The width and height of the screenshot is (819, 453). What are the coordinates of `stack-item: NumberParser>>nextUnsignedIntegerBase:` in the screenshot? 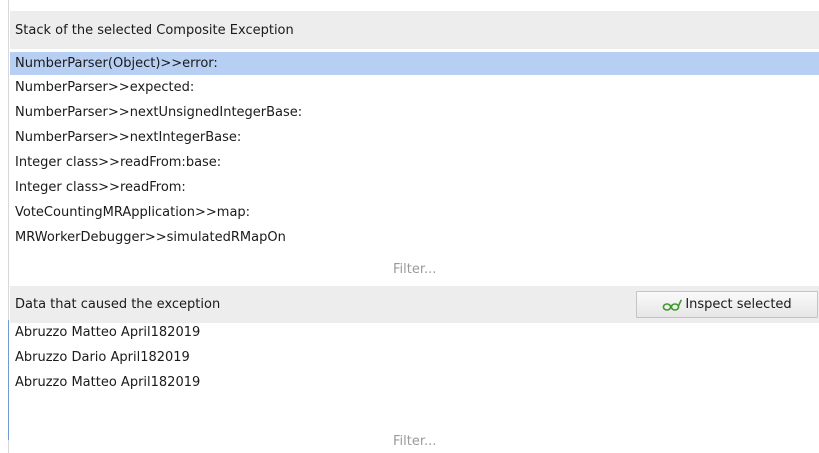 It's located at (414, 112).